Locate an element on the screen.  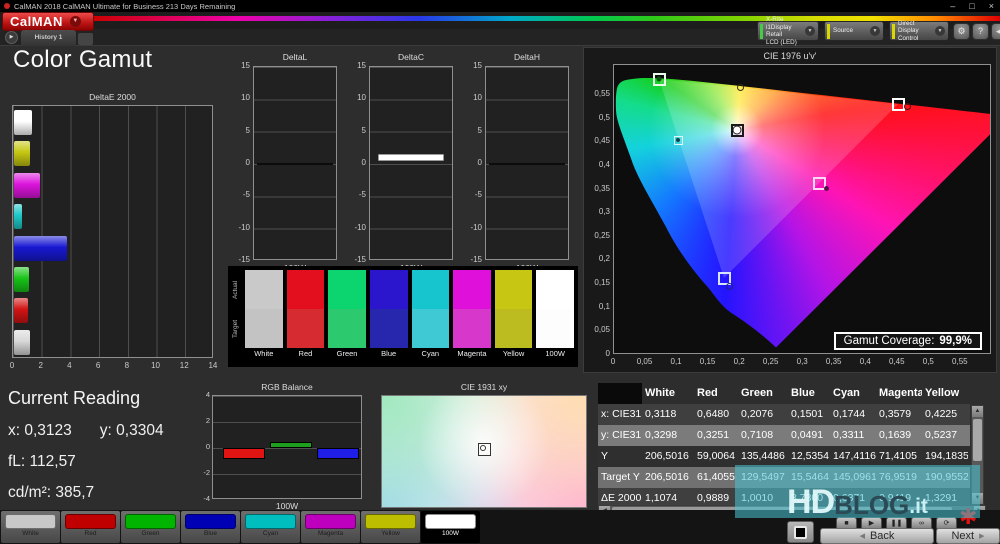
swatch-label: Yellow is located at coordinates (513, 353).